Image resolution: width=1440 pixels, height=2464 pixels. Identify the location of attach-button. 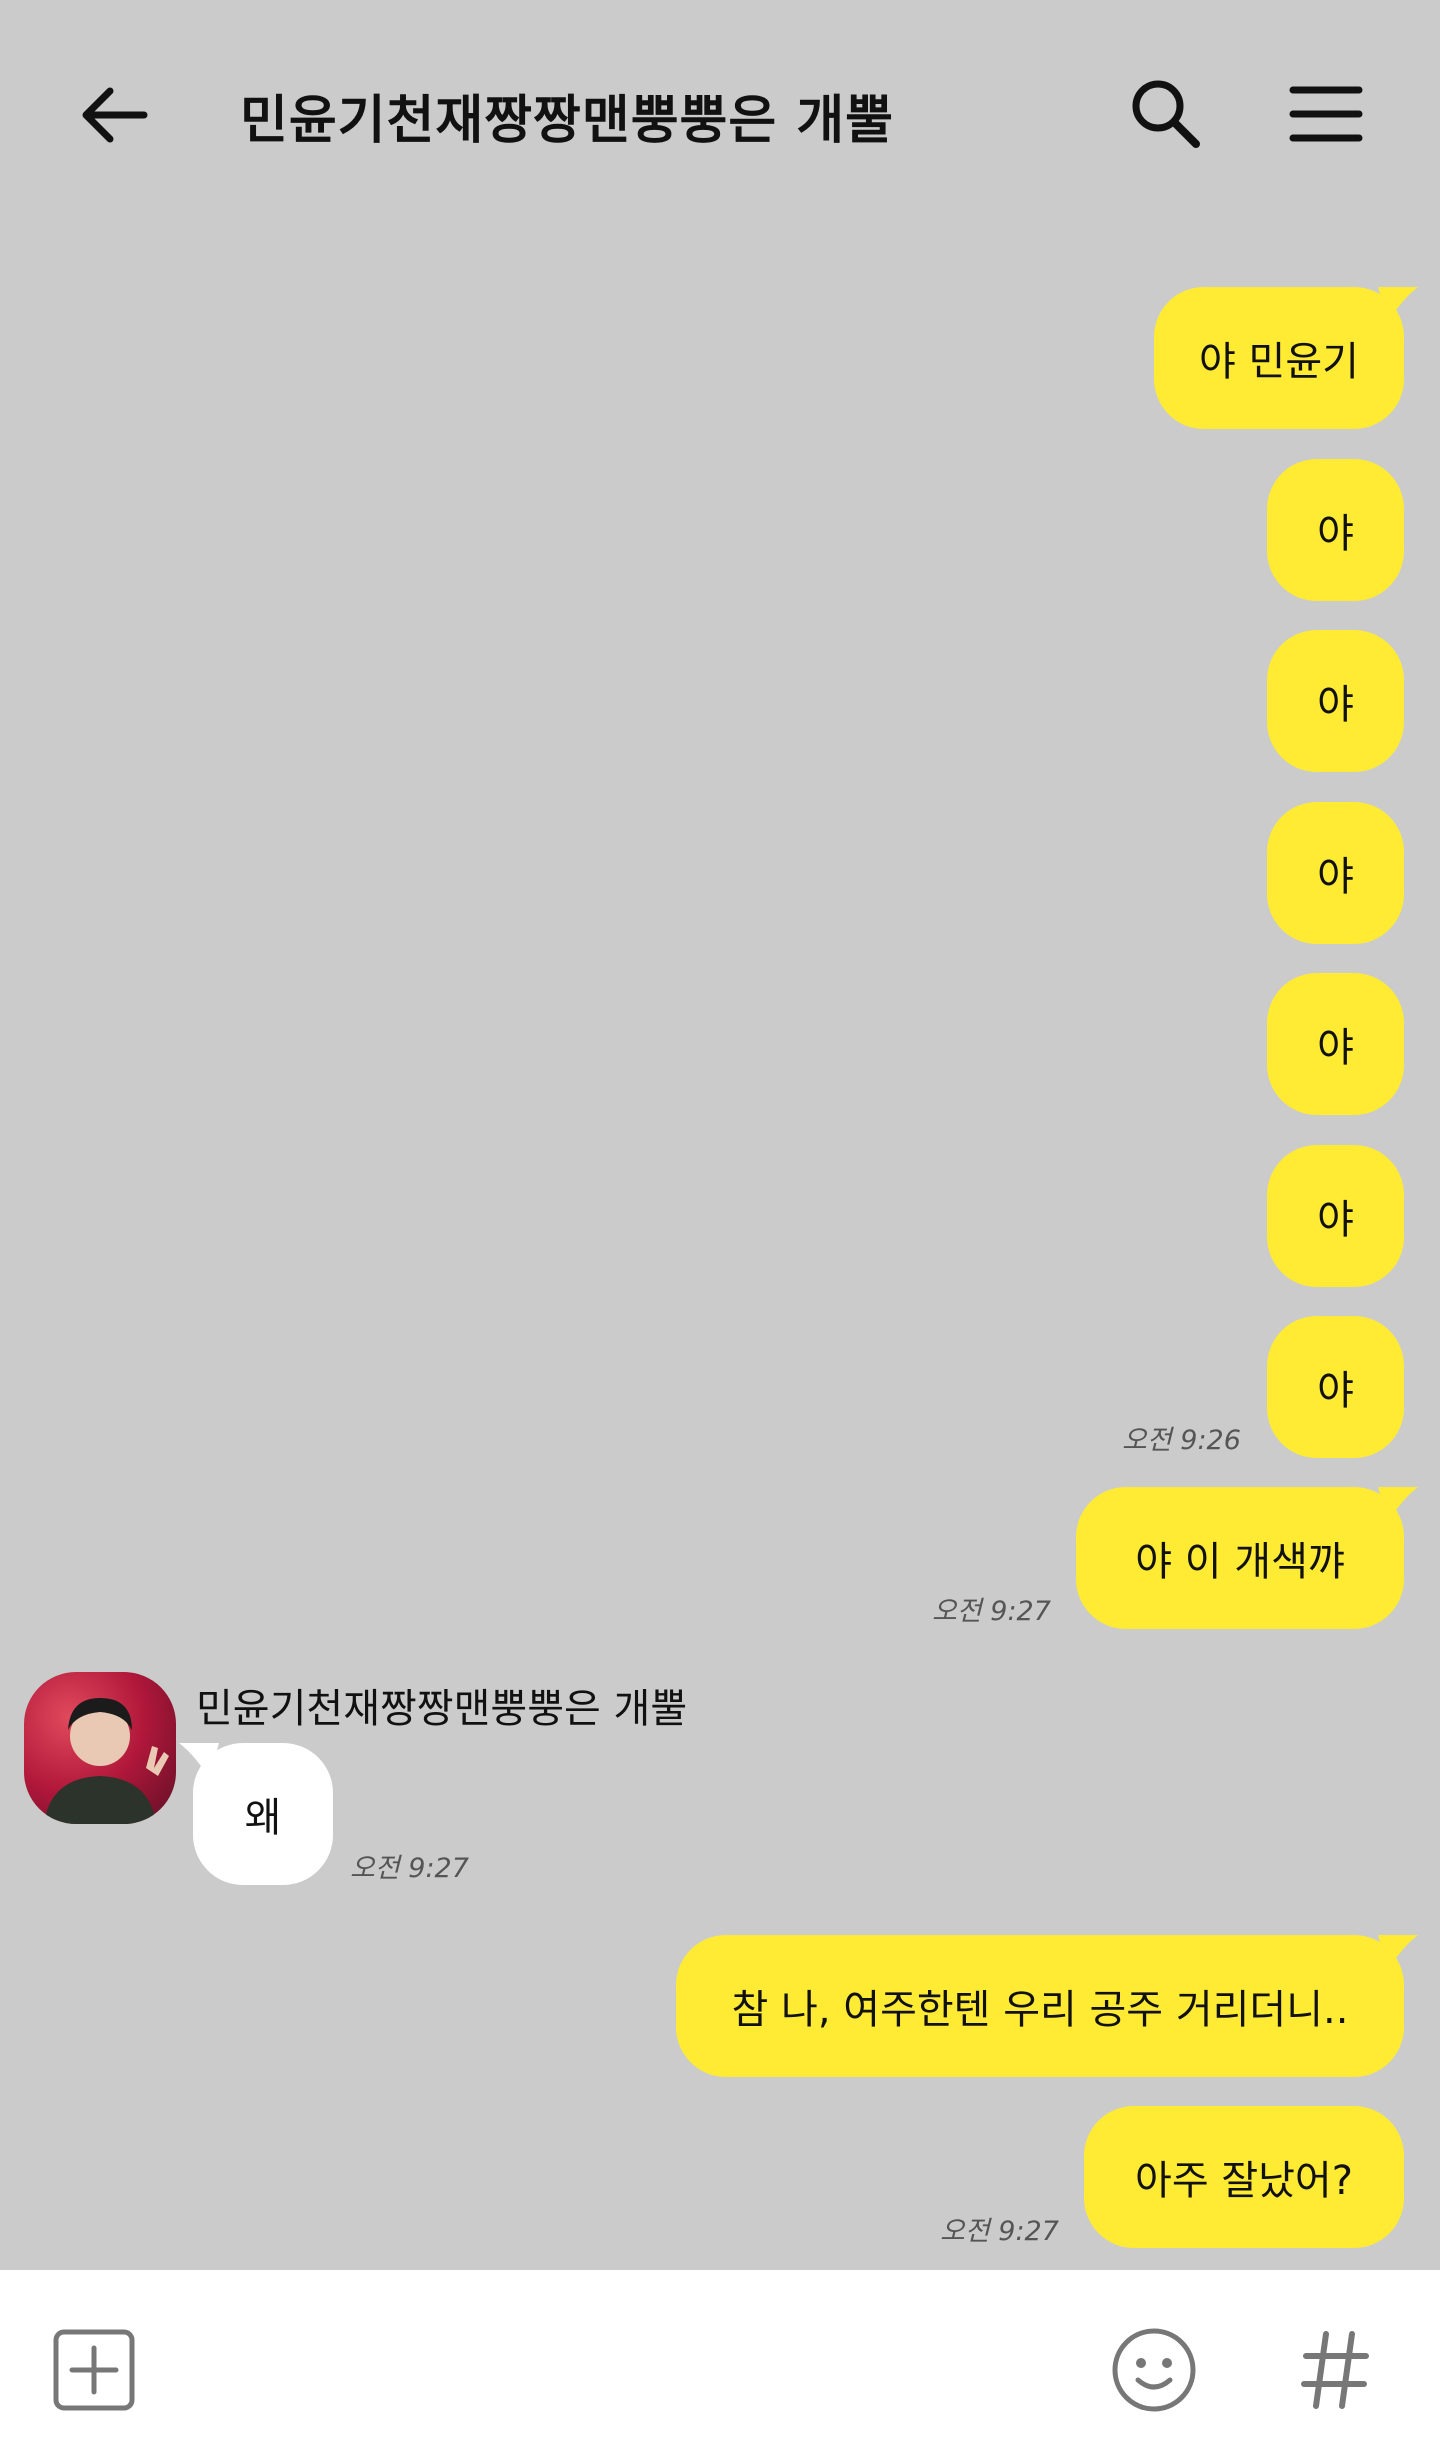
(94, 2370).